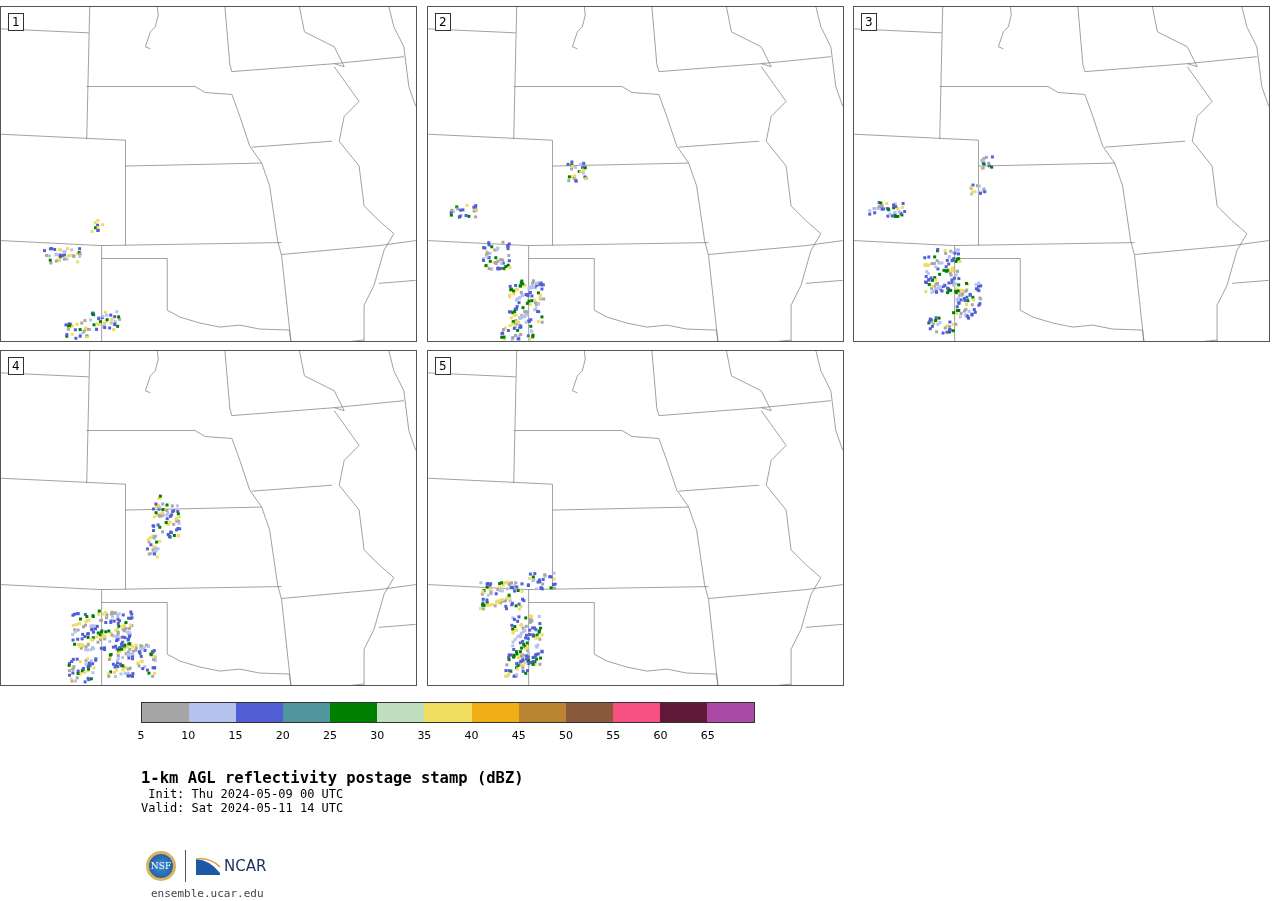  I want to click on panel-number: 4, so click(16, 366).